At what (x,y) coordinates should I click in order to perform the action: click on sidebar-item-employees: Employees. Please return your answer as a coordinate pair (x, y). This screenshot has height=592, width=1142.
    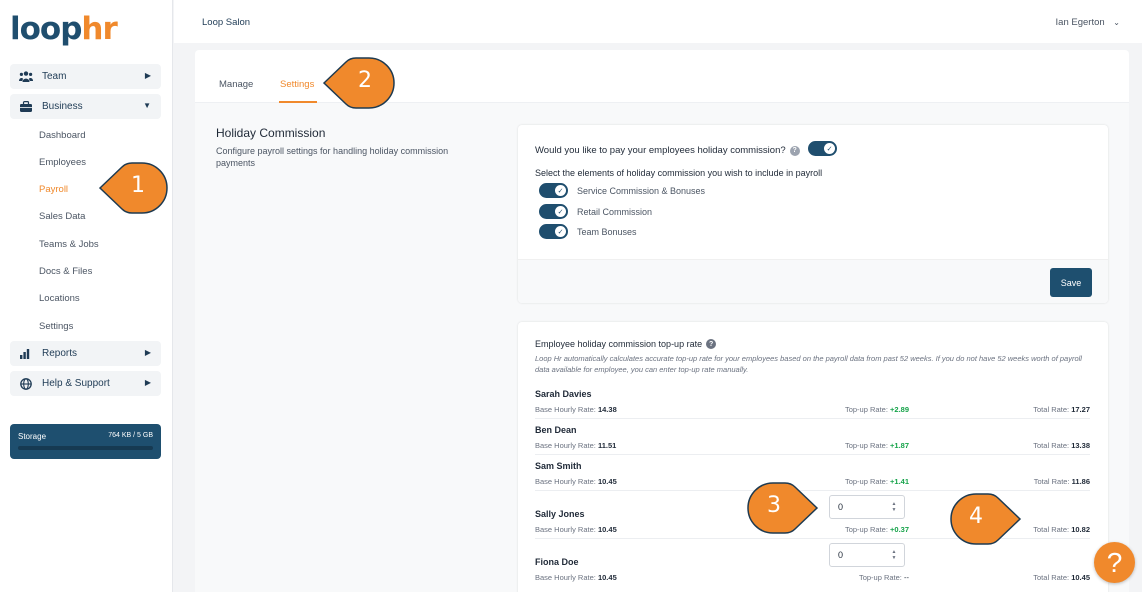
    Looking at the image, I should click on (62, 162).